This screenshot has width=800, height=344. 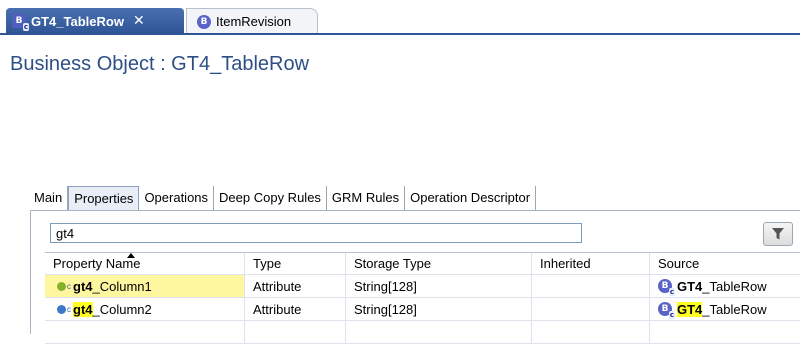 I want to click on property-name-cell: c gt4 _Column2, so click(x=145, y=309).